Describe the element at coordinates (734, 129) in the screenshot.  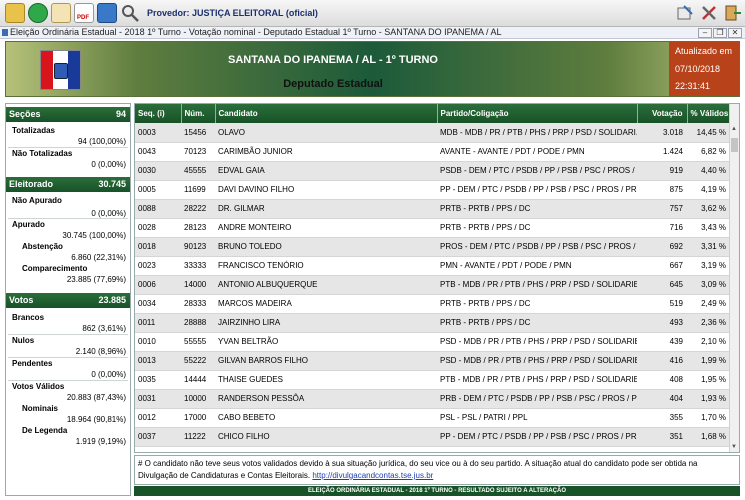
I see `scroll-up-arrow-icon: ▲` at that location.